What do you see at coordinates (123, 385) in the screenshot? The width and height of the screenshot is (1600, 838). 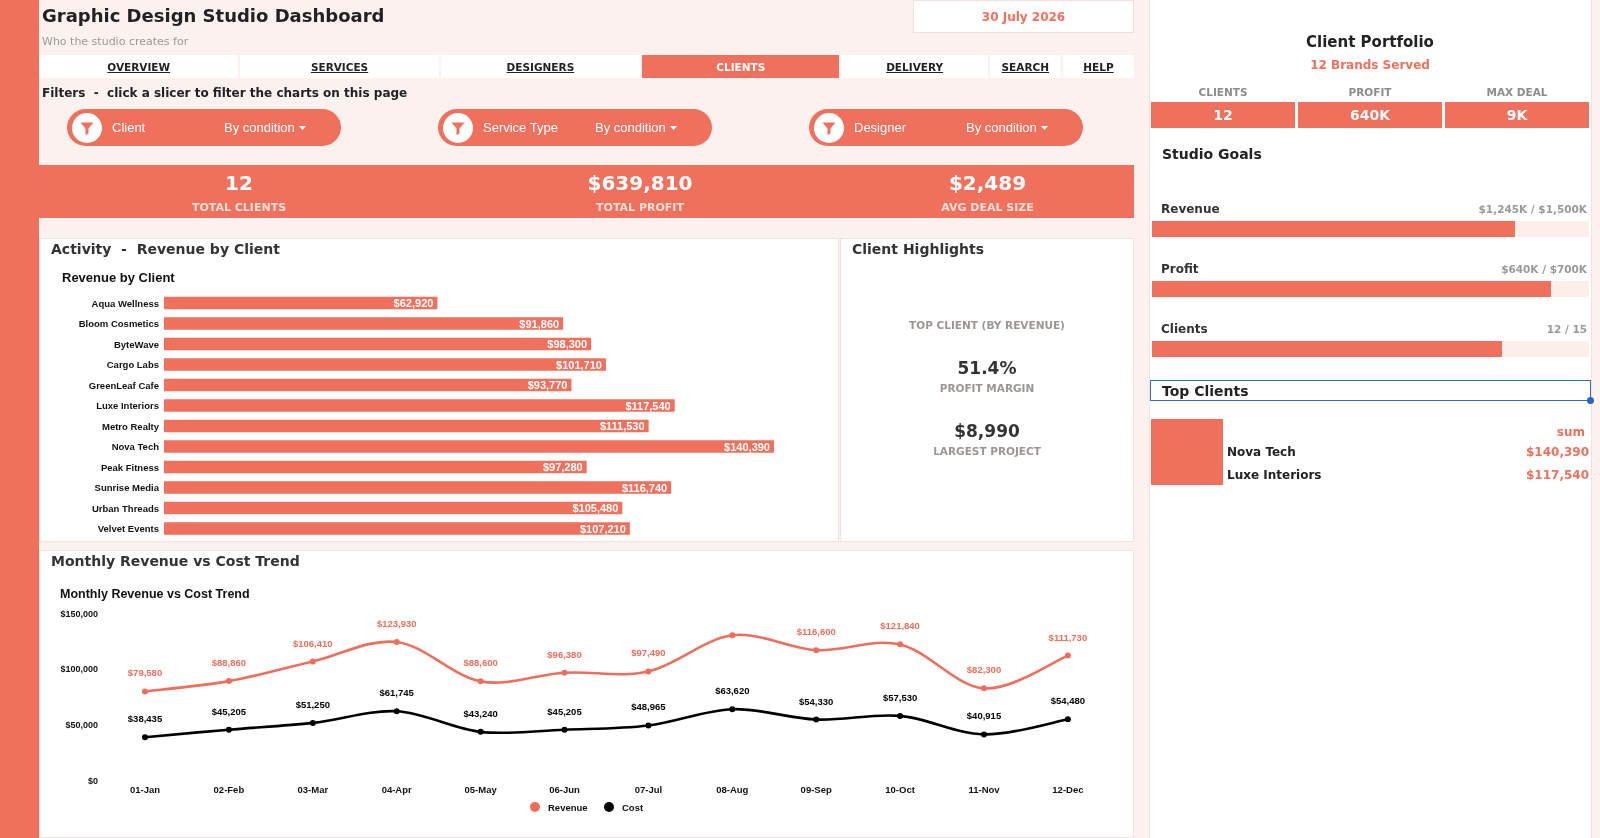 I see `category-label: GreenLeaf Cafe` at bounding box center [123, 385].